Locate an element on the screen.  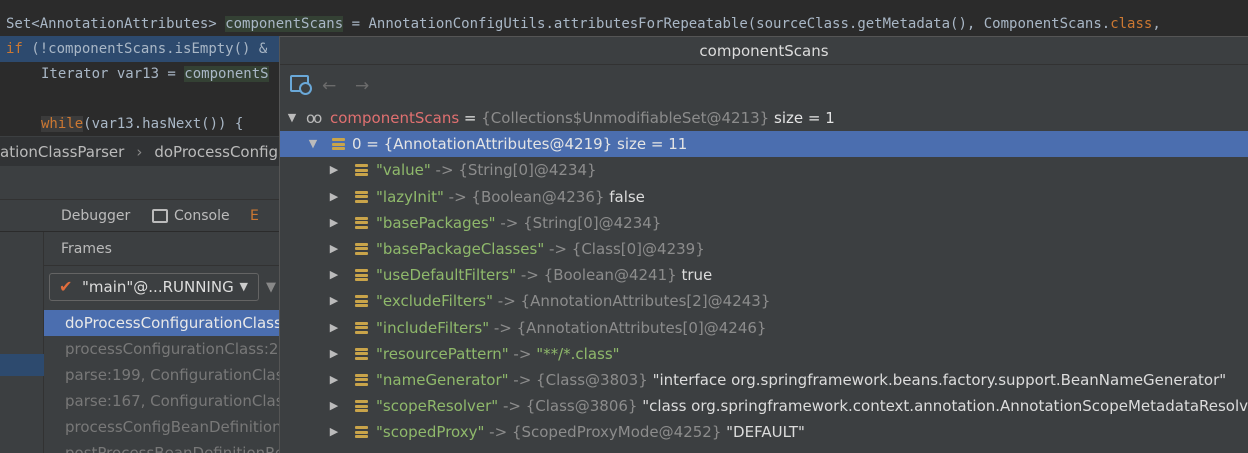
tab-console: Console is located at coordinates (191, 216).